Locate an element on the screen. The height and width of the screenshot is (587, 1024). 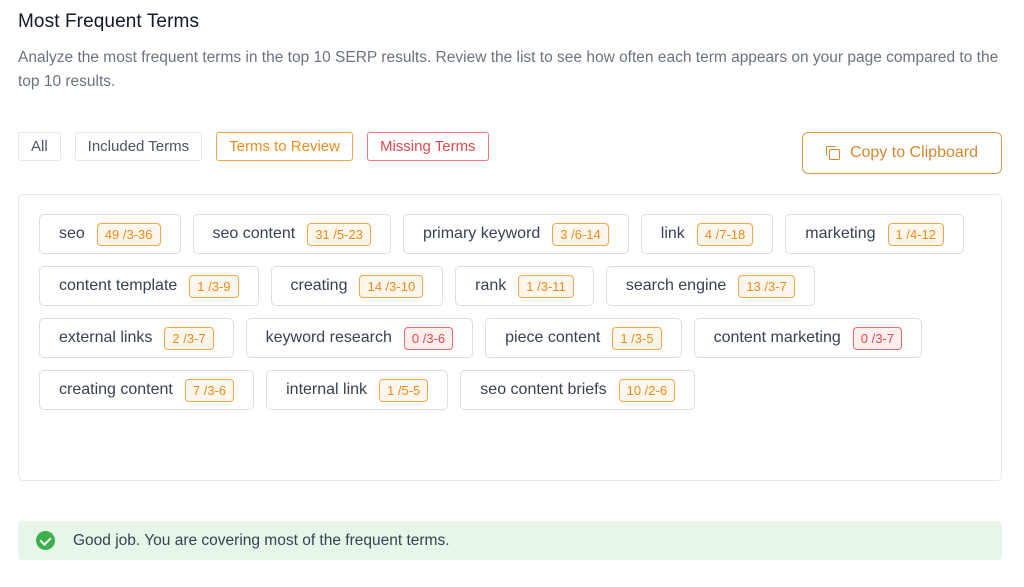
term-chip: seo content 31 /5-23 is located at coordinates (291, 234).